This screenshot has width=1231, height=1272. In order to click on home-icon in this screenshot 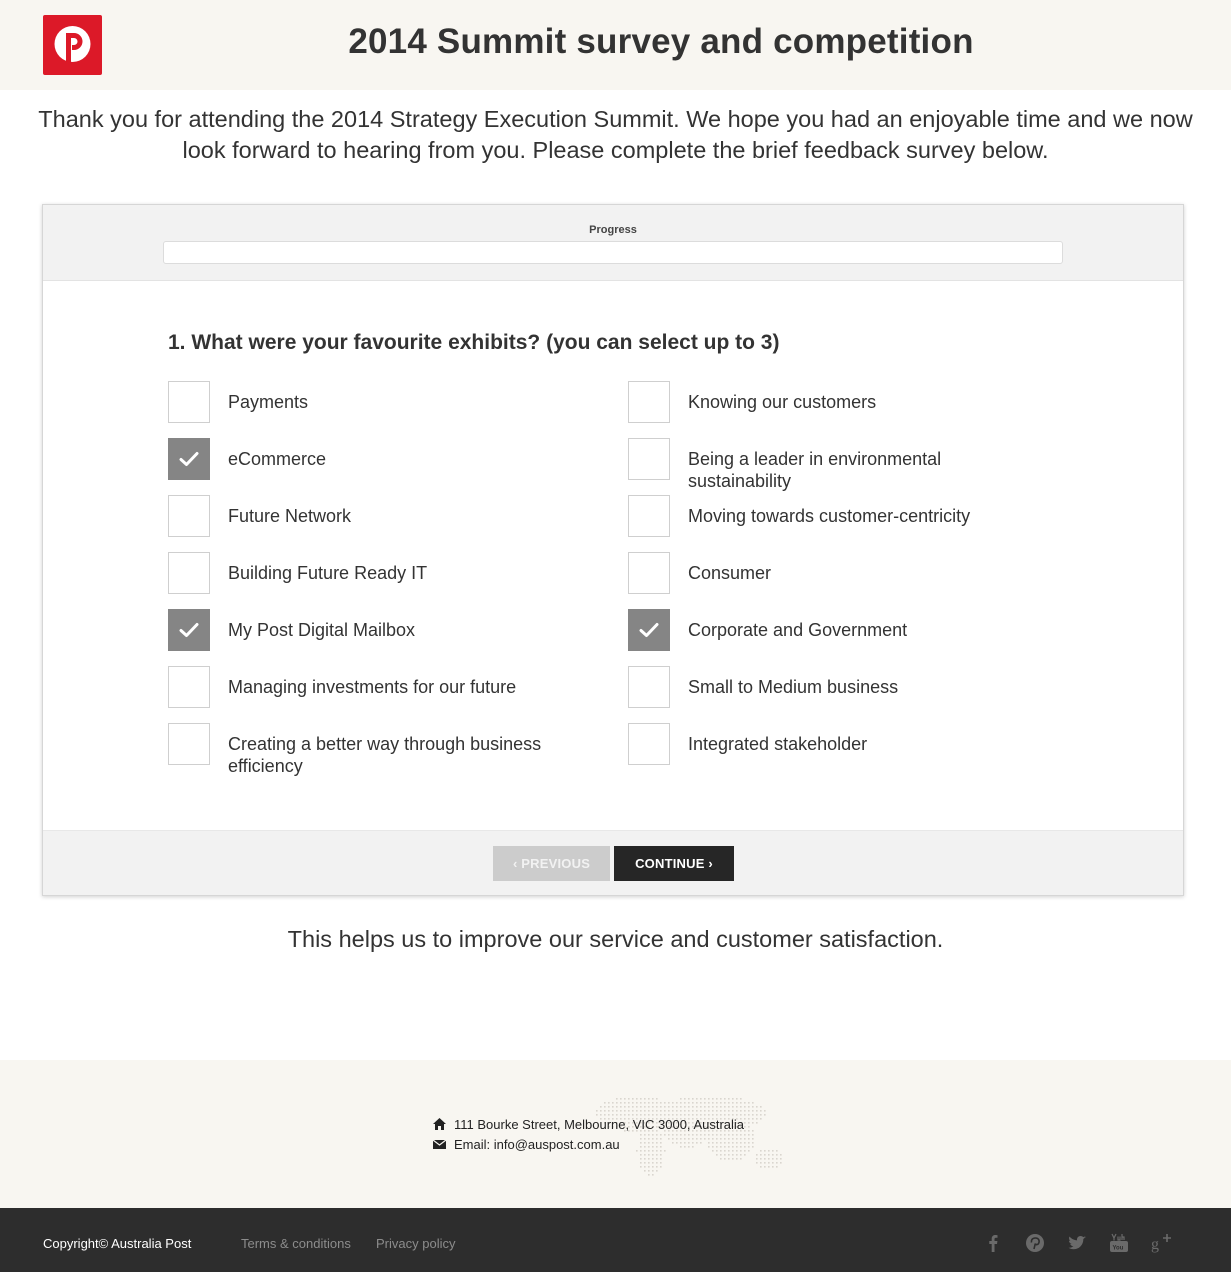, I will do `click(439, 1124)`.